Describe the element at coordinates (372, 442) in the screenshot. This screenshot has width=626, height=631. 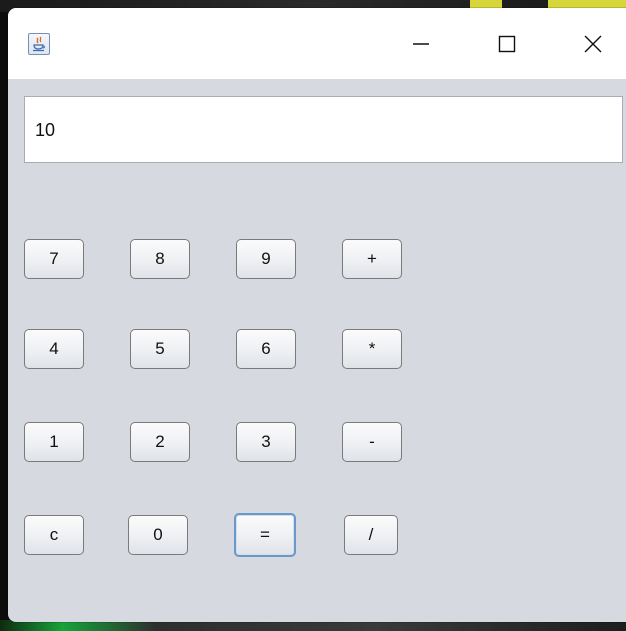
I see `minus-button: -` at that location.